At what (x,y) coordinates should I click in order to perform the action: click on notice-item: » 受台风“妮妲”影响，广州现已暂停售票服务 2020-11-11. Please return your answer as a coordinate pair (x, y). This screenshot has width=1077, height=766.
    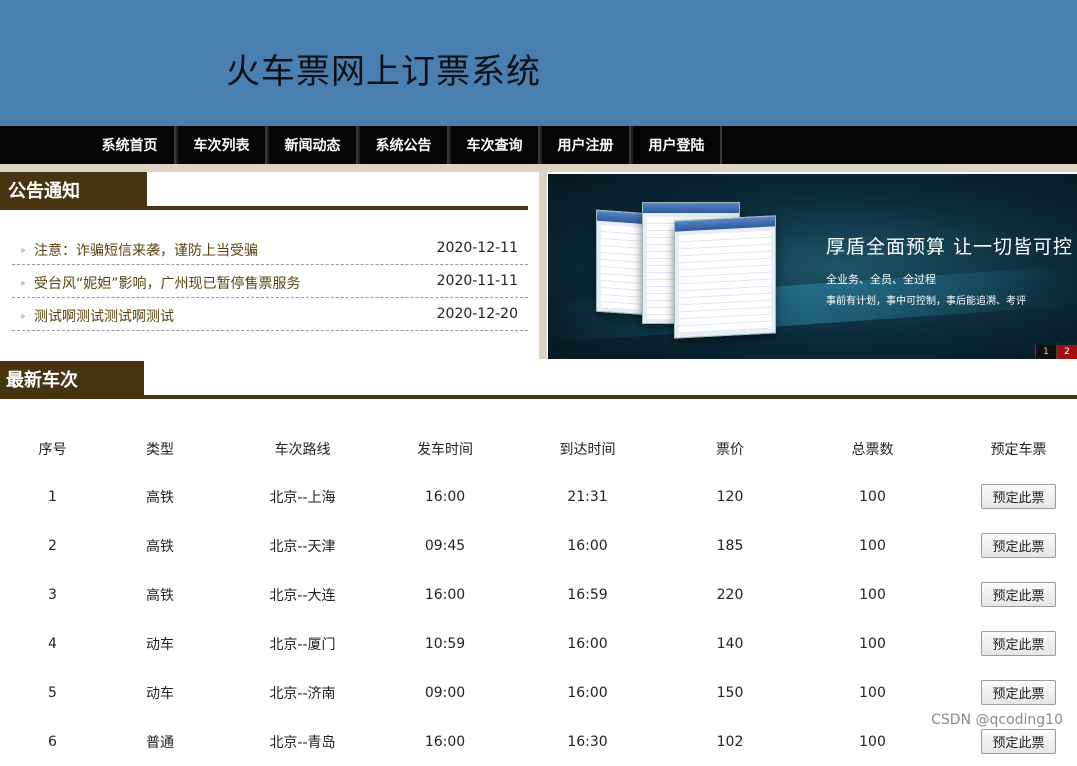
    Looking at the image, I should click on (270, 281).